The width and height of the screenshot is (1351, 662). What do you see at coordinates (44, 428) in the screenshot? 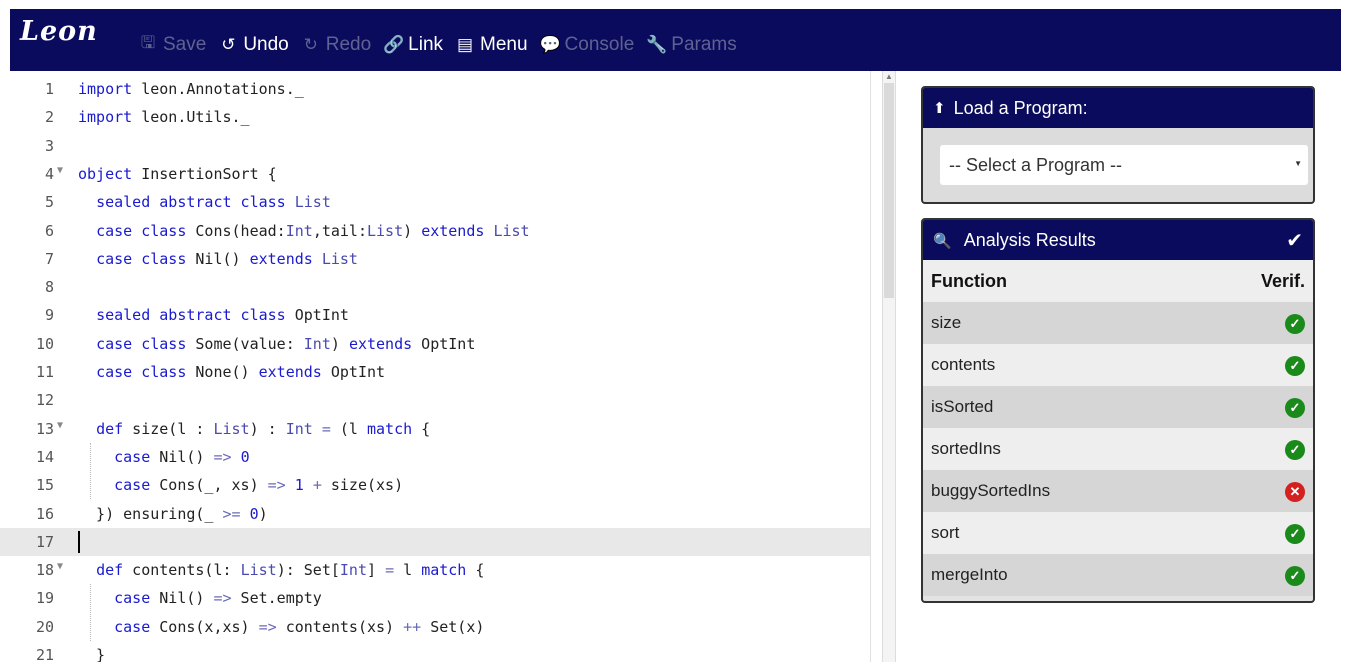
I see `line-number: 13` at bounding box center [44, 428].